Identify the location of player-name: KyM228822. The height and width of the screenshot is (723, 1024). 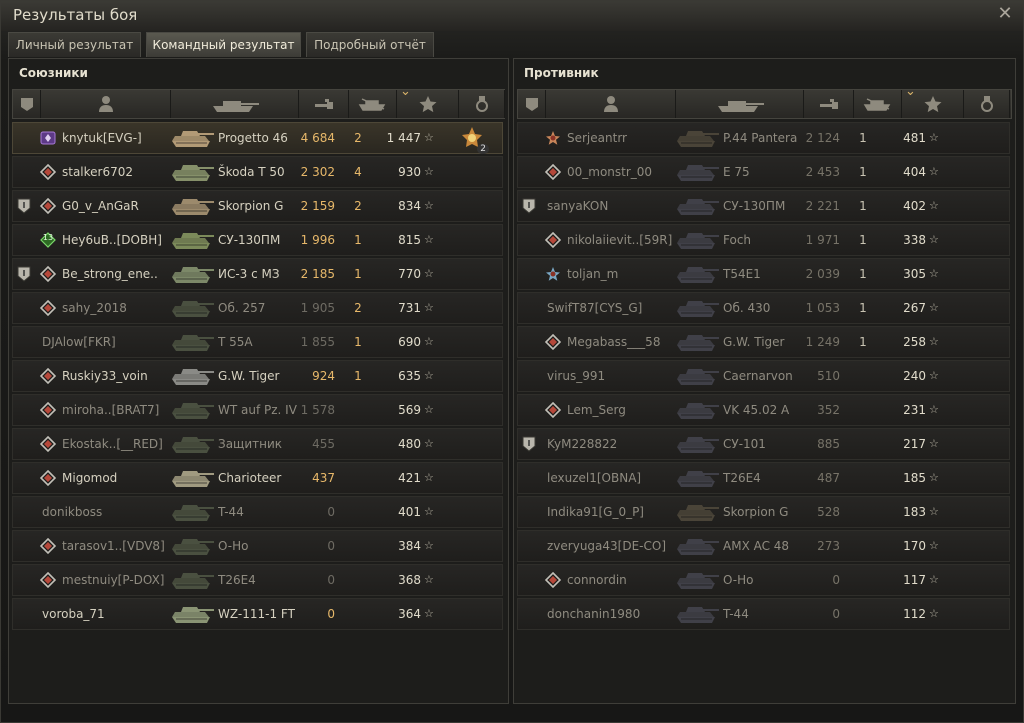
(612, 444).